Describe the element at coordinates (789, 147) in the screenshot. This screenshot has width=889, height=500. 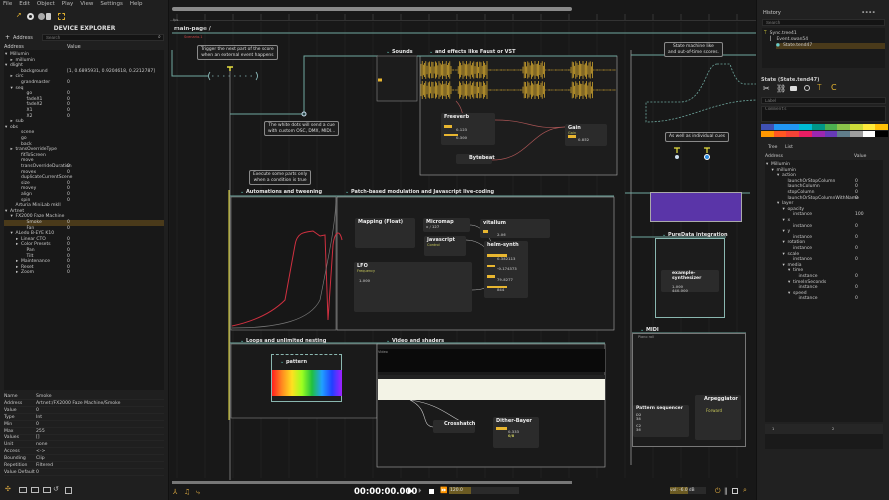
I see `tab-list: List` at that location.